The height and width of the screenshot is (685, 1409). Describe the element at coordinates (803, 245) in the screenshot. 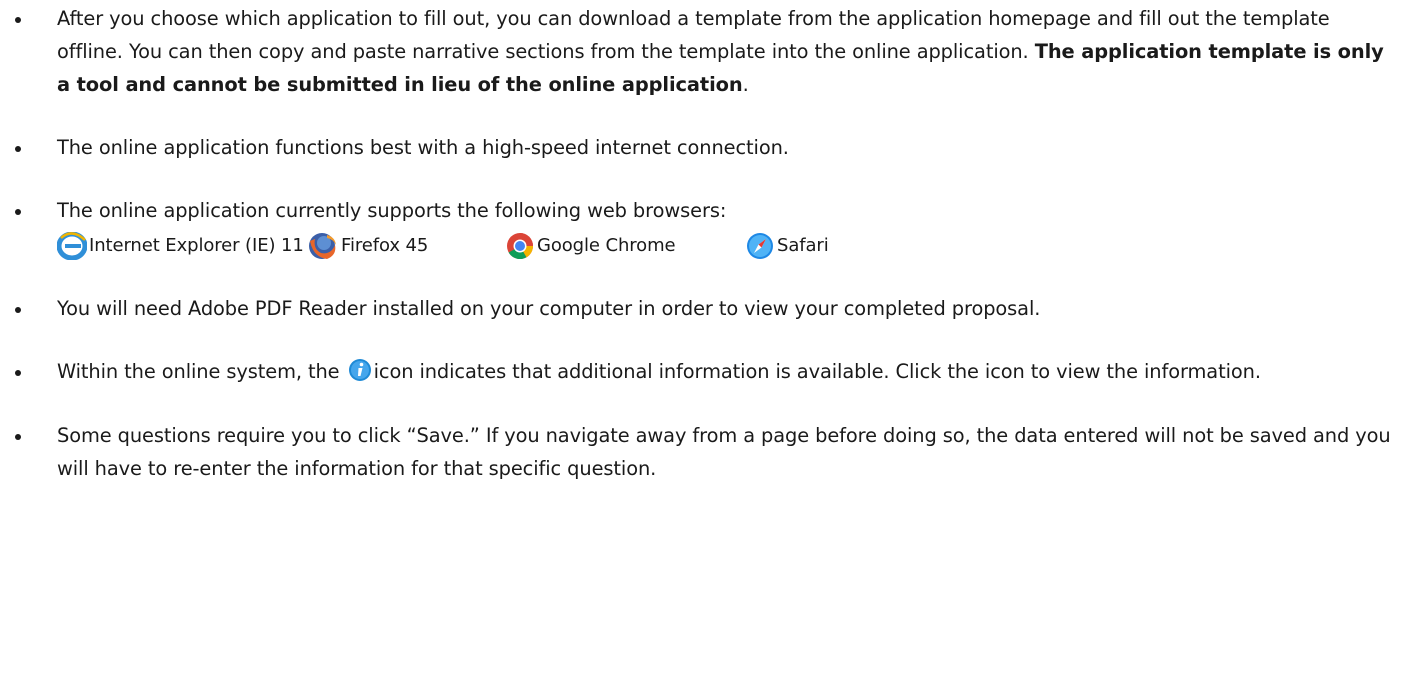

I see `browser-label: Safari` at that location.